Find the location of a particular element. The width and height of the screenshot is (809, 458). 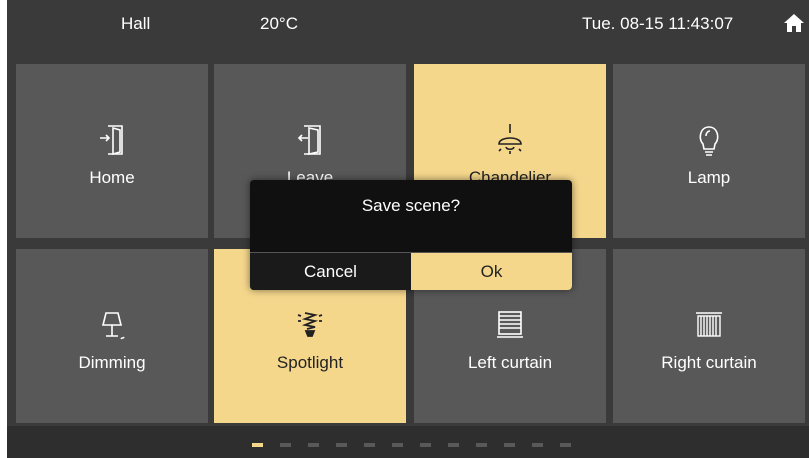

dialog-title: Save scene? is located at coordinates (411, 205).